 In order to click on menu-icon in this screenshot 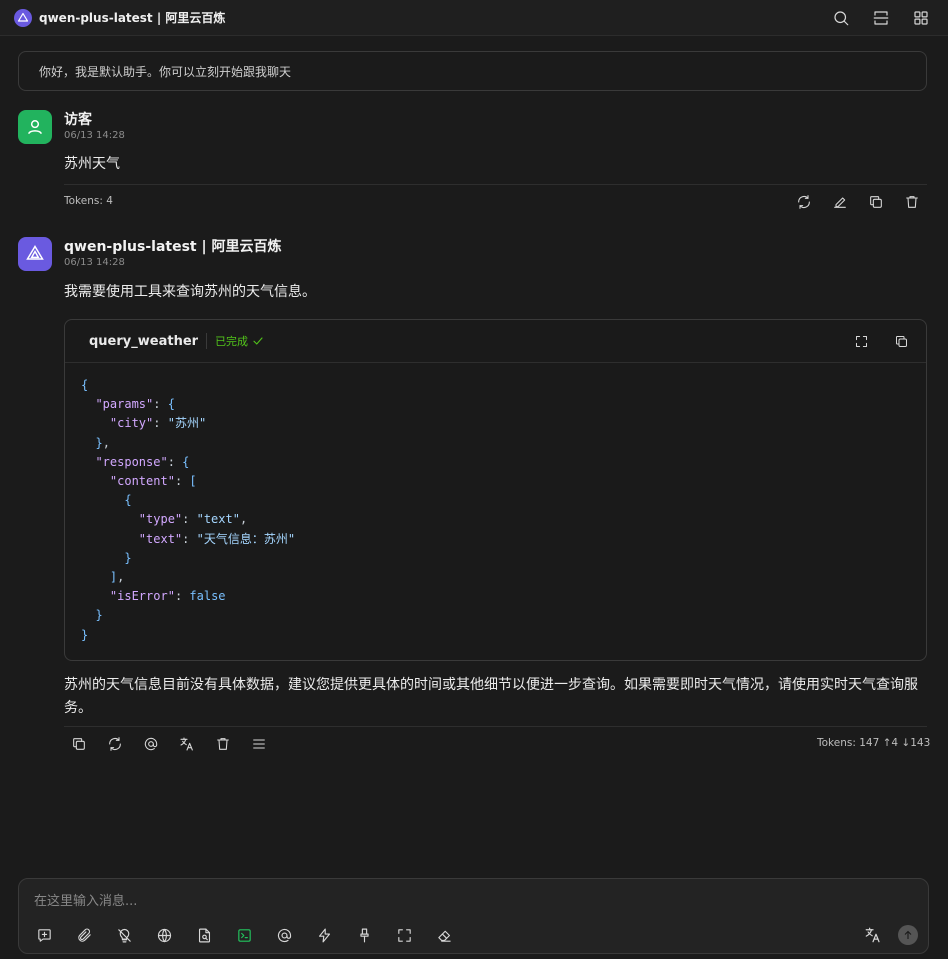, I will do `click(259, 744)`.